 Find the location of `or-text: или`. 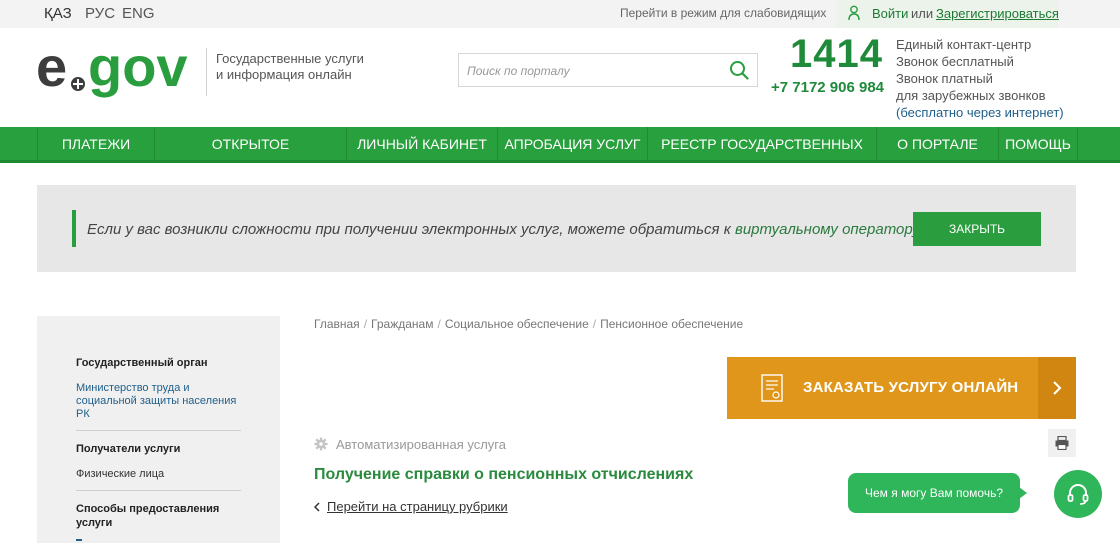

or-text: или is located at coordinates (922, 13).